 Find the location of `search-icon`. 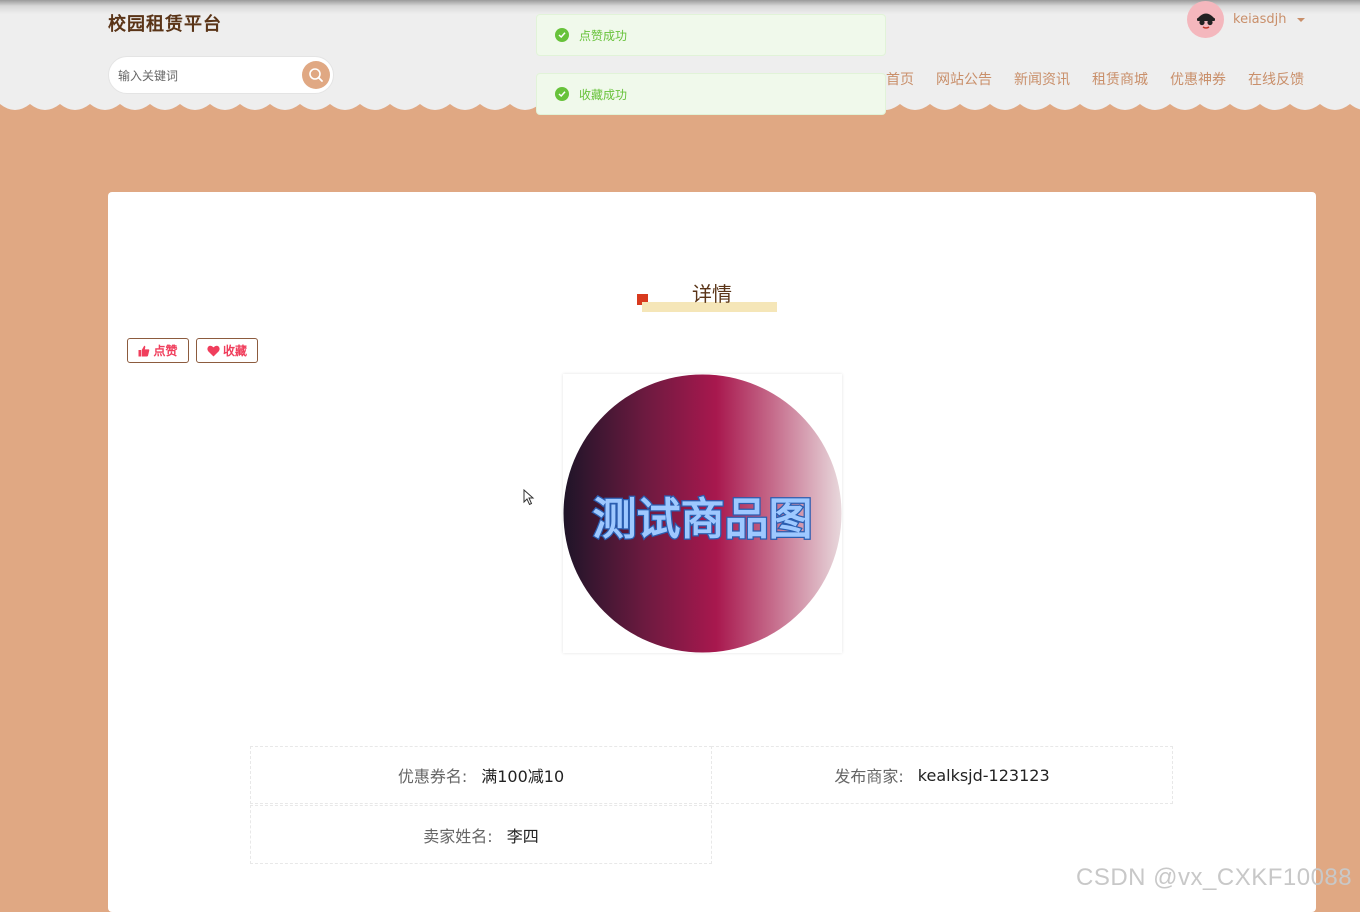

search-icon is located at coordinates (316, 75).